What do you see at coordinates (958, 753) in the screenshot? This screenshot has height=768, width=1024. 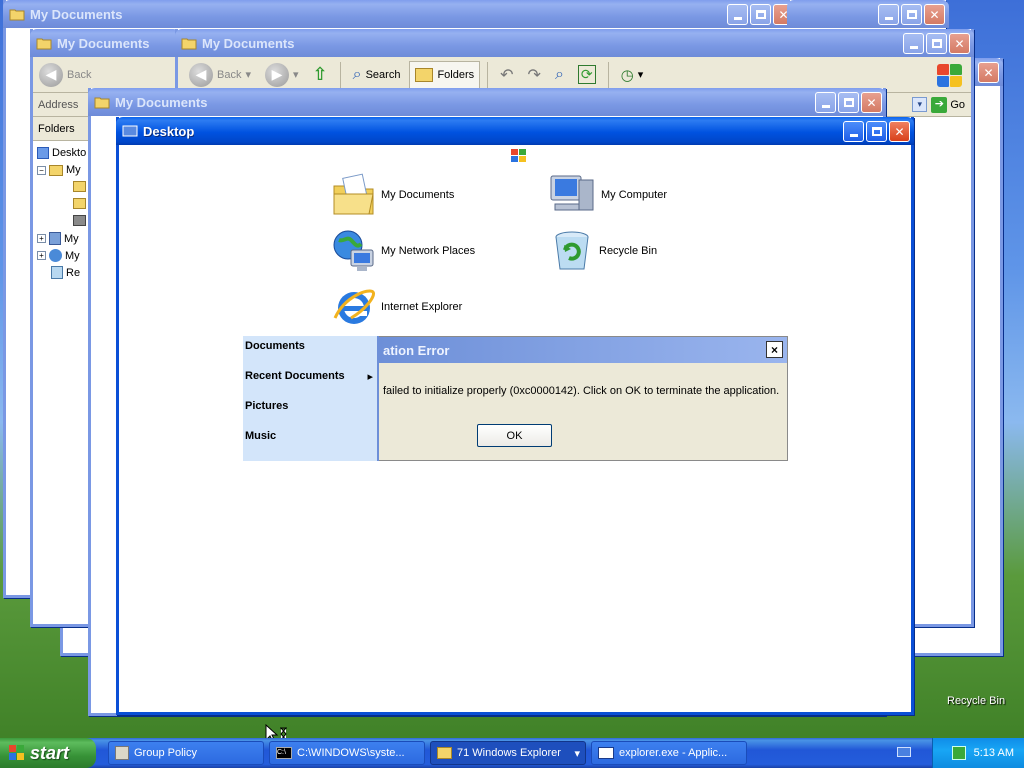 I see `network-tray-icon` at bounding box center [958, 753].